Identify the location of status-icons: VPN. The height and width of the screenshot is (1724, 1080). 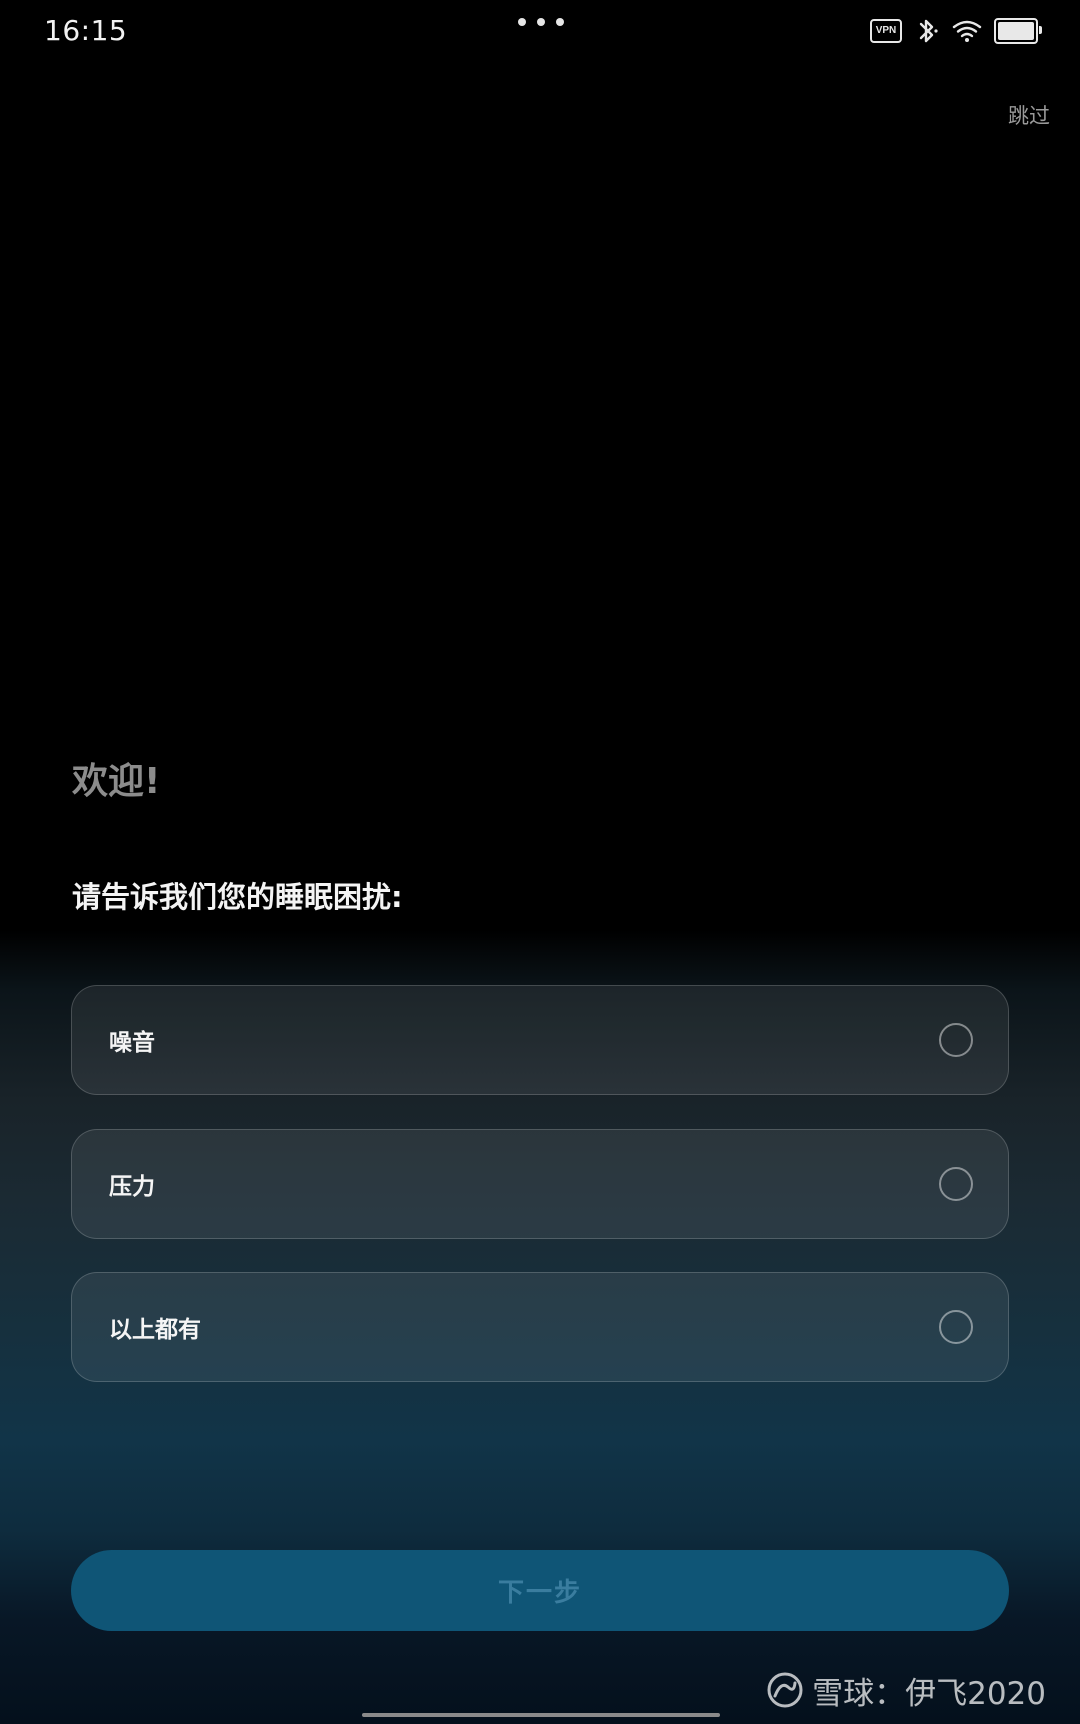
(956, 31).